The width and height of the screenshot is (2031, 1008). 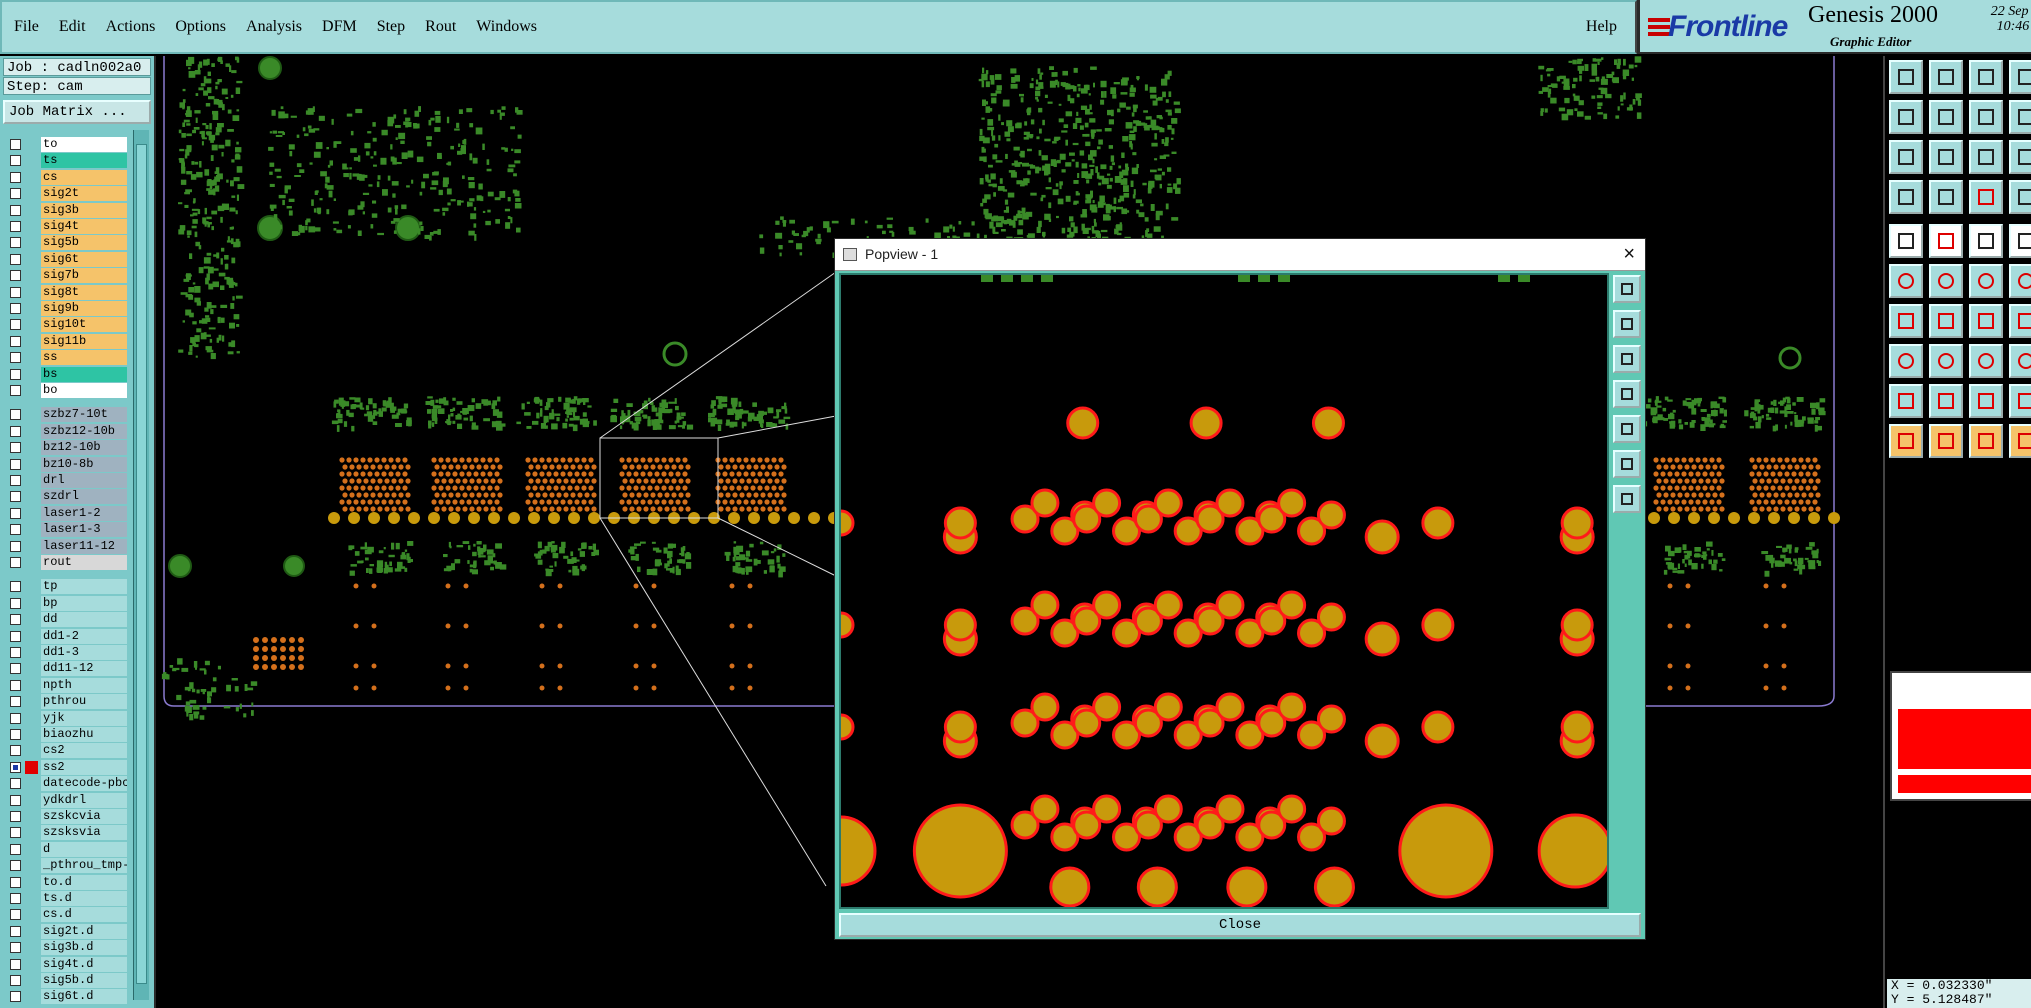 What do you see at coordinates (1906, 117) in the screenshot?
I see `tool-pan-left-button` at bounding box center [1906, 117].